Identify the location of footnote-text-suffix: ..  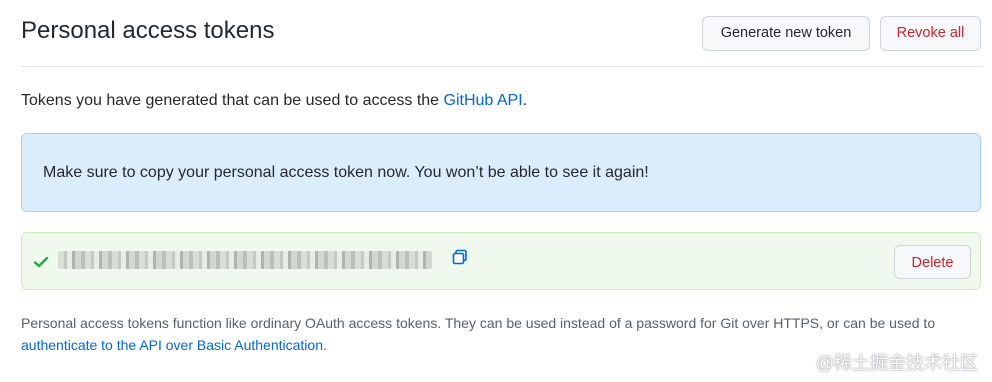
(324, 345).